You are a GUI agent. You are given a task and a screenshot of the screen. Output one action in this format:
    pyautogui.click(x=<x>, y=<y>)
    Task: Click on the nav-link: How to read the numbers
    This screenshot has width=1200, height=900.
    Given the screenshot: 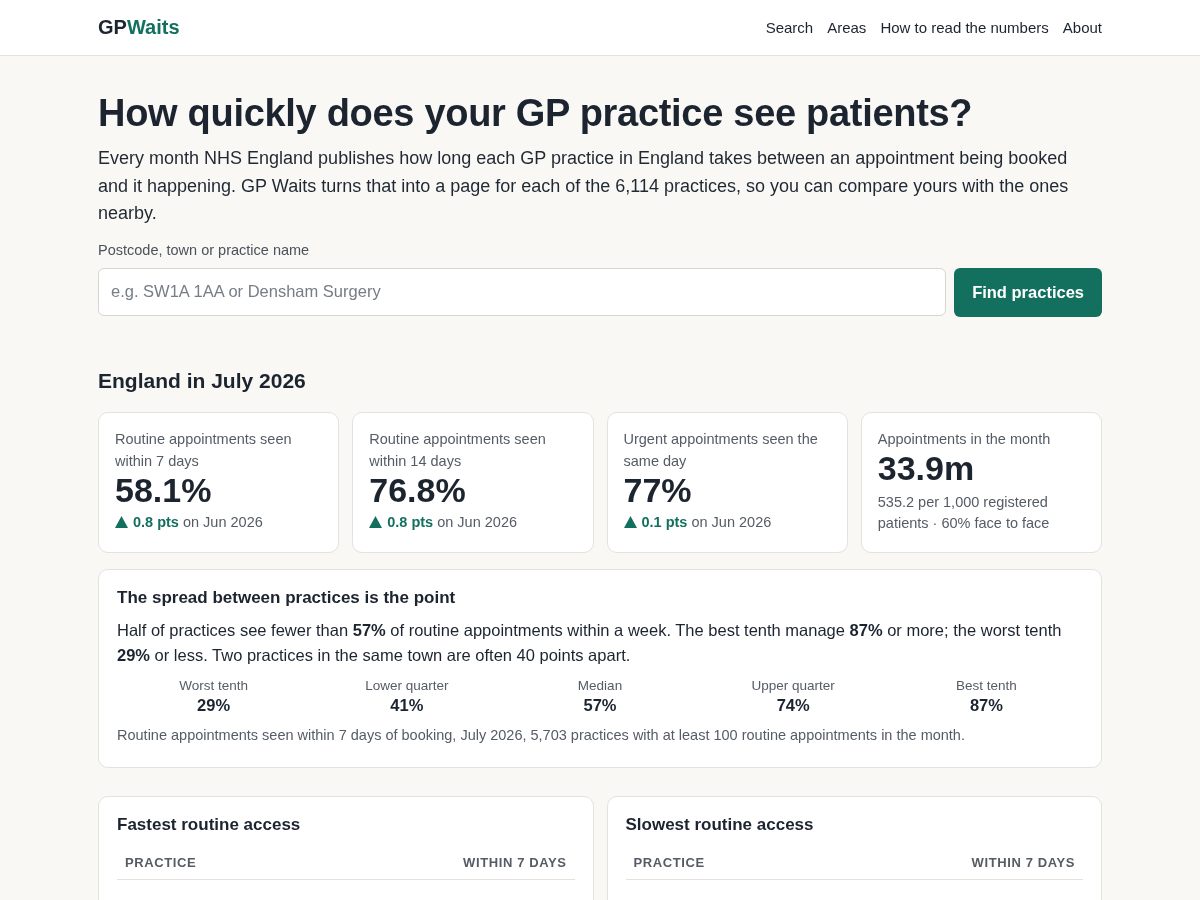 What is the action you would take?
    pyautogui.click(x=964, y=27)
    